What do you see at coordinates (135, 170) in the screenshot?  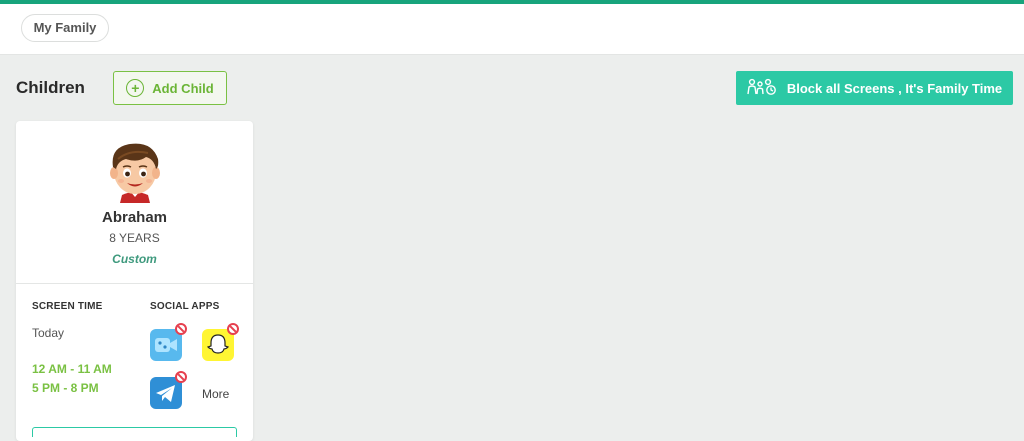 I see `child-avatar` at bounding box center [135, 170].